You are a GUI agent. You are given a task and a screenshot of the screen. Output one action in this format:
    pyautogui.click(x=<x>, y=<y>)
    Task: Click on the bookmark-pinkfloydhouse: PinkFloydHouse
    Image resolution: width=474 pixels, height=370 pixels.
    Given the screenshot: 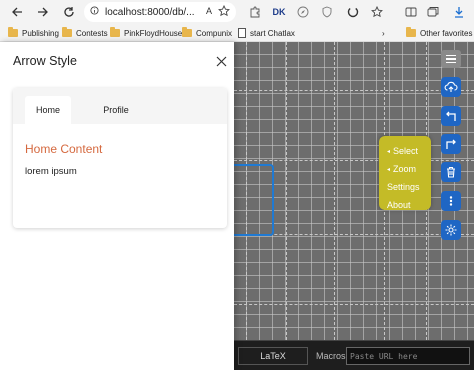 What is the action you would take?
    pyautogui.click(x=146, y=33)
    